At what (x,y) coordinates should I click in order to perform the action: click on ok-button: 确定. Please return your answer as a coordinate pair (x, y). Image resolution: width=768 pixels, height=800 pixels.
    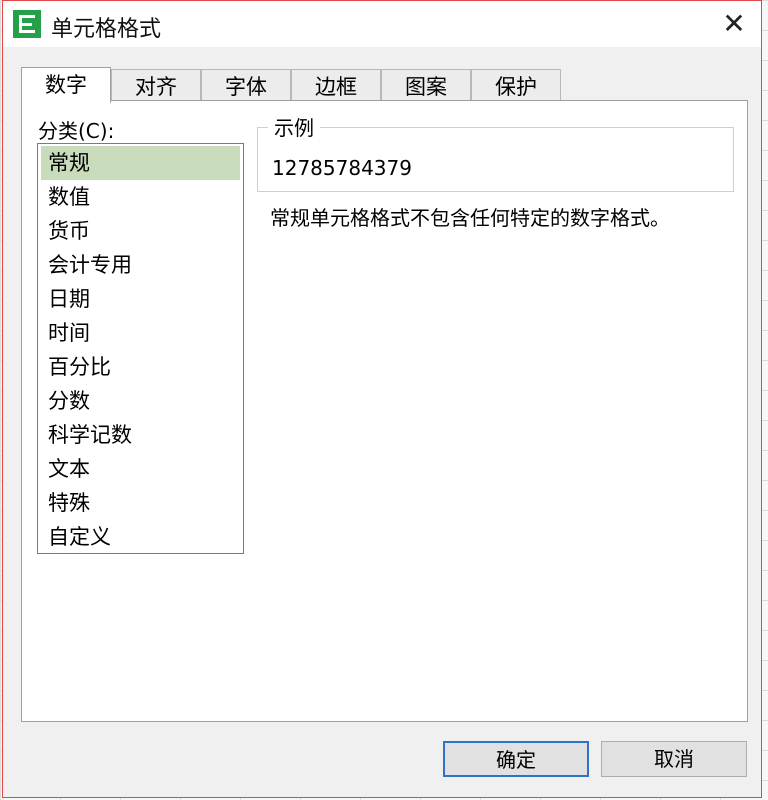
    Looking at the image, I should click on (516, 759).